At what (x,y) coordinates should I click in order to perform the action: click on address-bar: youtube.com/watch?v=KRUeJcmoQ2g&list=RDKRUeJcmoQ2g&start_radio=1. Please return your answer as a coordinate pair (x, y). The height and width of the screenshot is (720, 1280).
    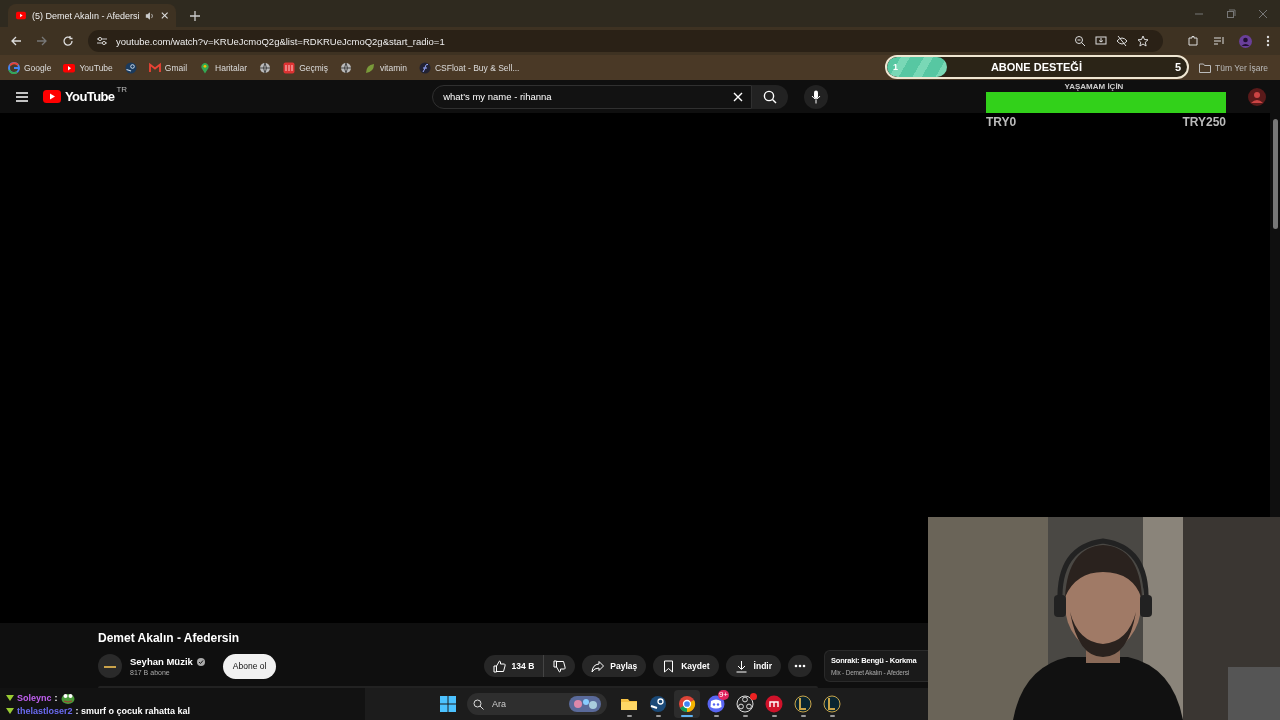
    Looking at the image, I should click on (625, 41).